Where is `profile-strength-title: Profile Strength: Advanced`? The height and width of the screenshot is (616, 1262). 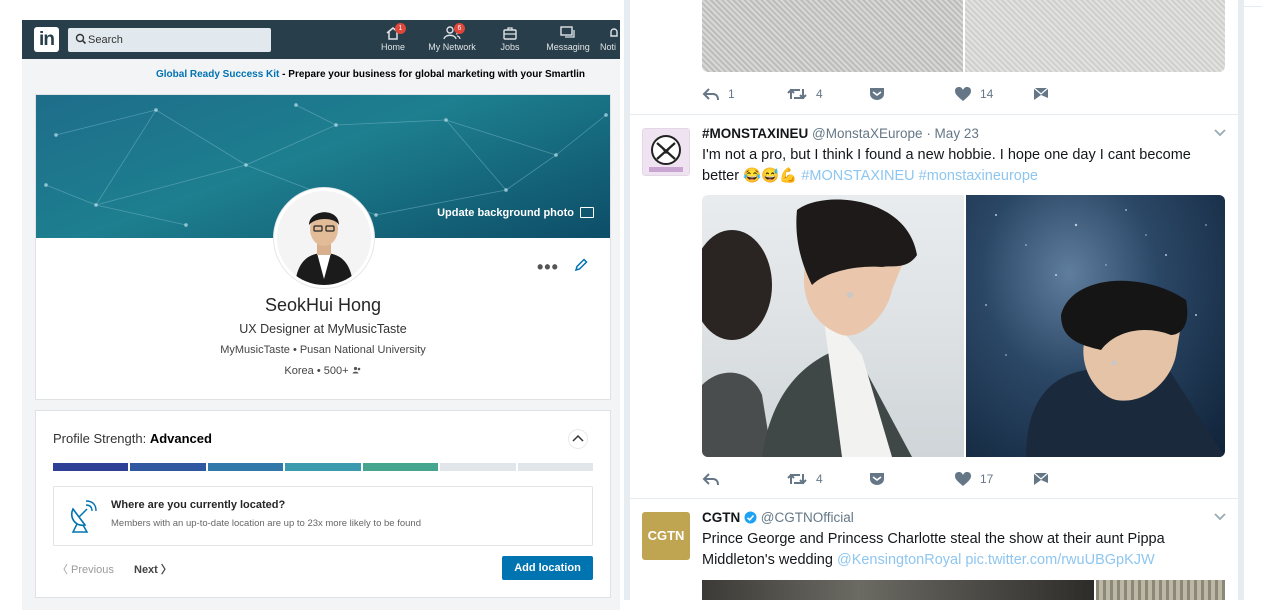
profile-strength-title: Profile Strength: Advanced is located at coordinates (132, 438).